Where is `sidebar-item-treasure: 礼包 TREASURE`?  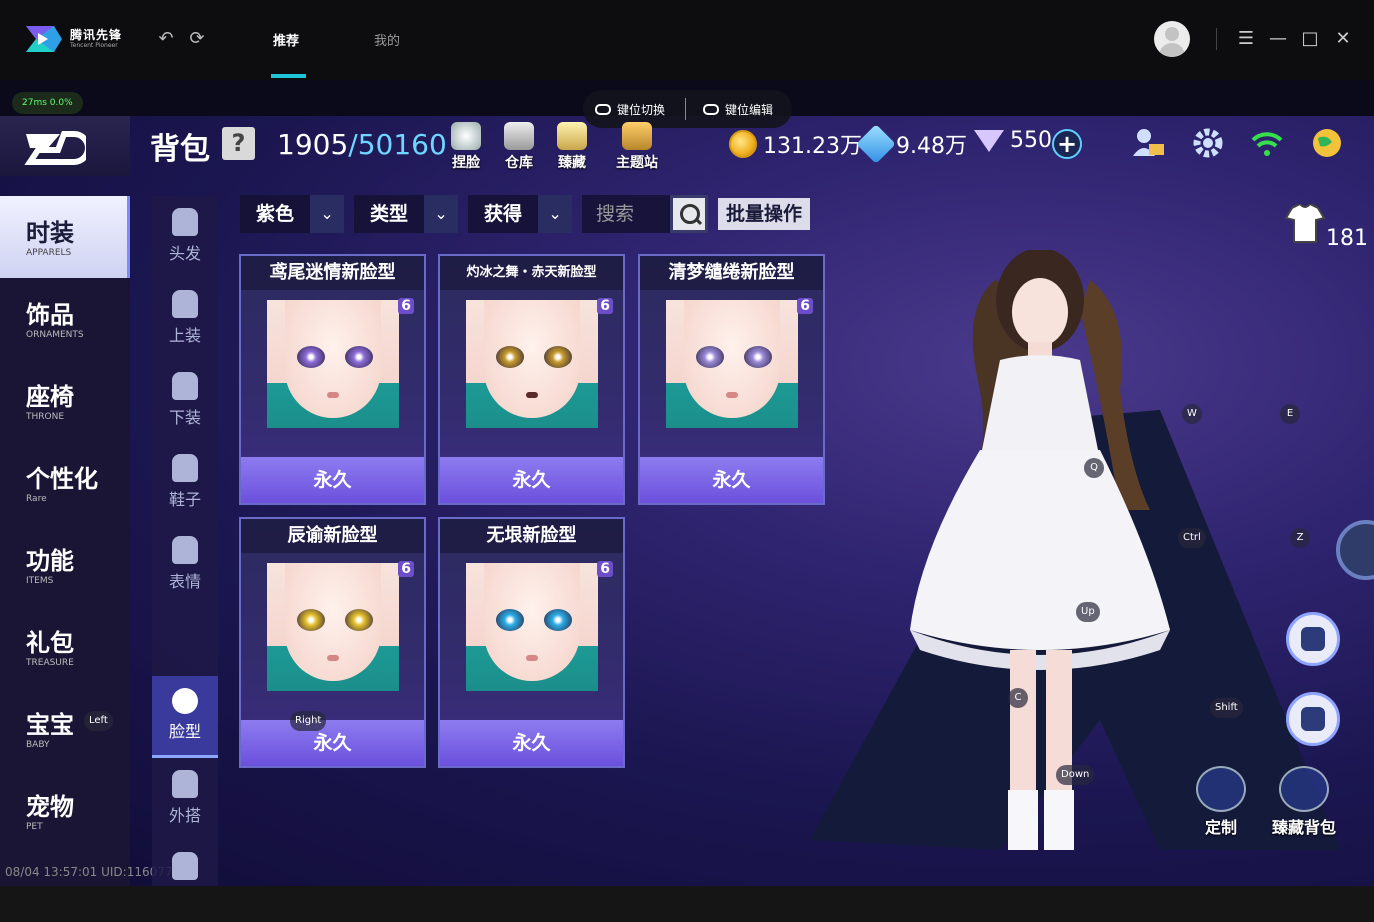 sidebar-item-treasure: 礼包 TREASURE is located at coordinates (65, 647).